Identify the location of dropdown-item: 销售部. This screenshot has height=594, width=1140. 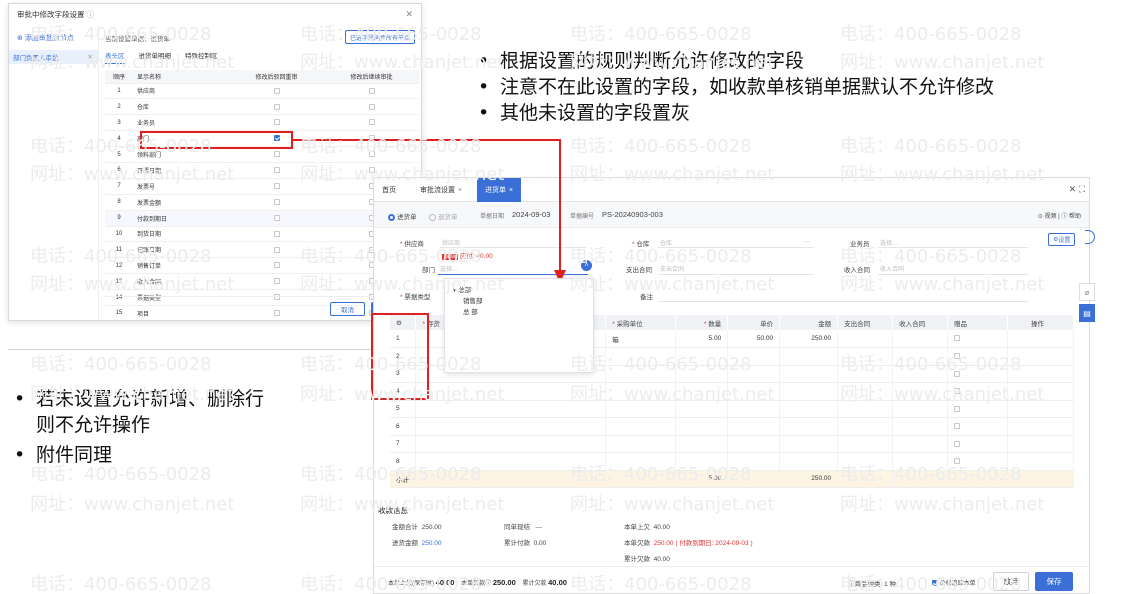
(473, 300).